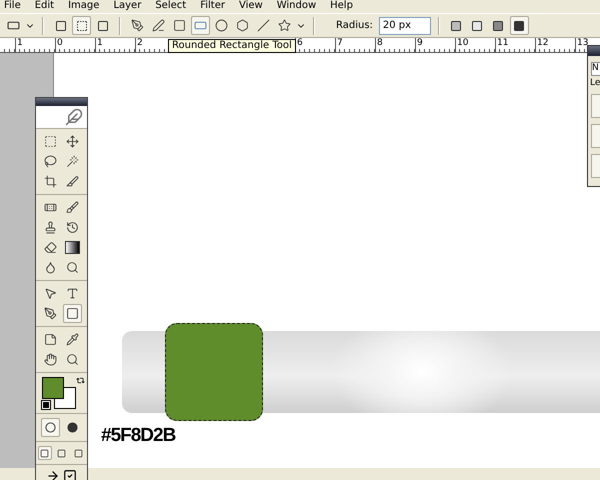 The width and height of the screenshot is (600, 480). What do you see at coordinates (50, 181) in the screenshot?
I see `crop-icon` at bounding box center [50, 181].